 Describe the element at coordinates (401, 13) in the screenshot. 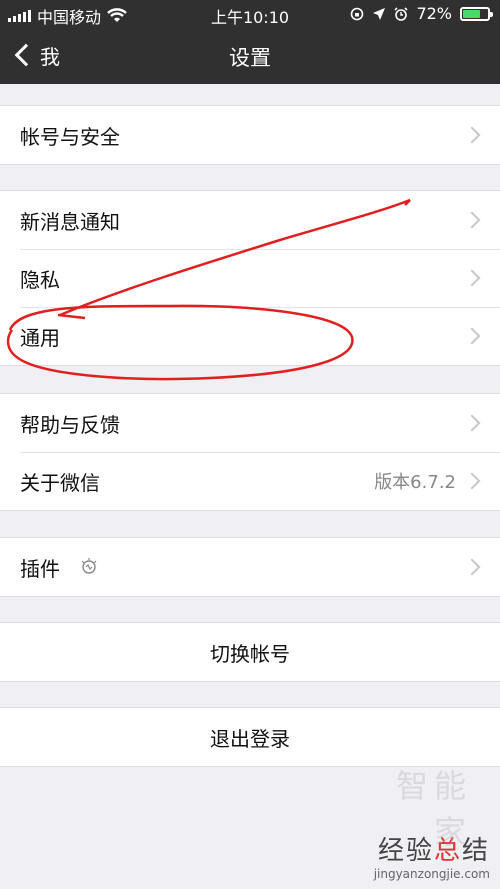

I see `alarm-icon` at that location.